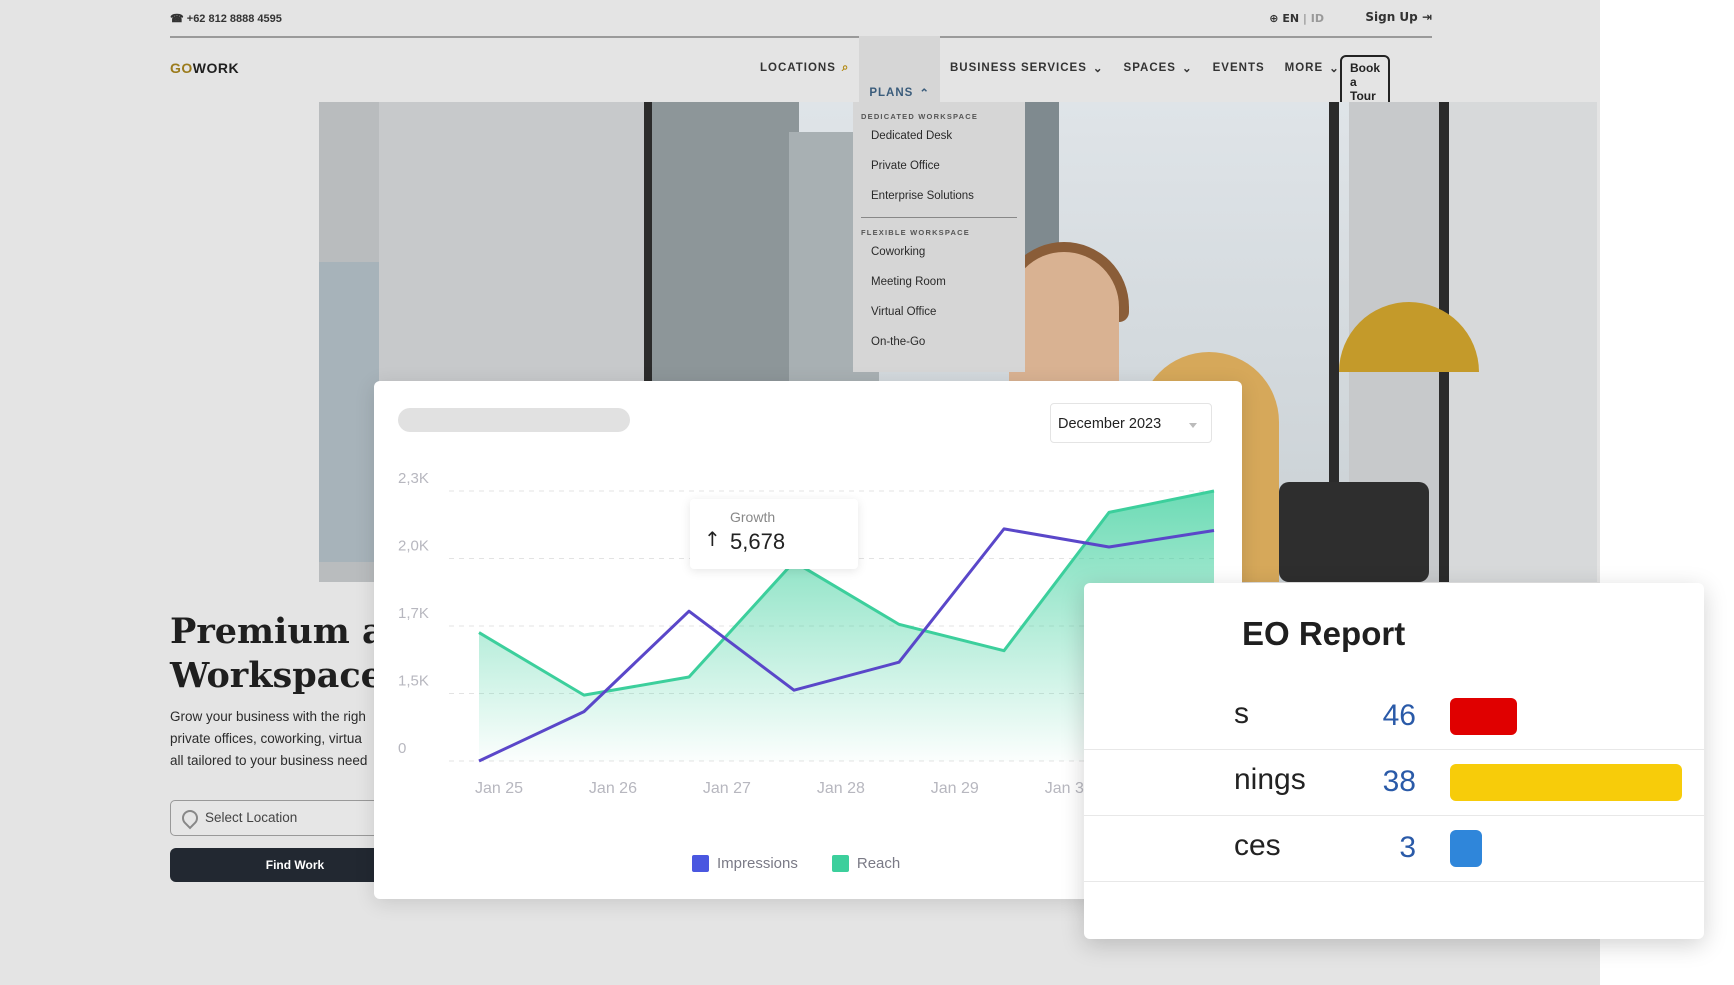 The height and width of the screenshot is (985, 1734). Describe the element at coordinates (402, 748) in the screenshot. I see `y-tick-label: 0` at that location.